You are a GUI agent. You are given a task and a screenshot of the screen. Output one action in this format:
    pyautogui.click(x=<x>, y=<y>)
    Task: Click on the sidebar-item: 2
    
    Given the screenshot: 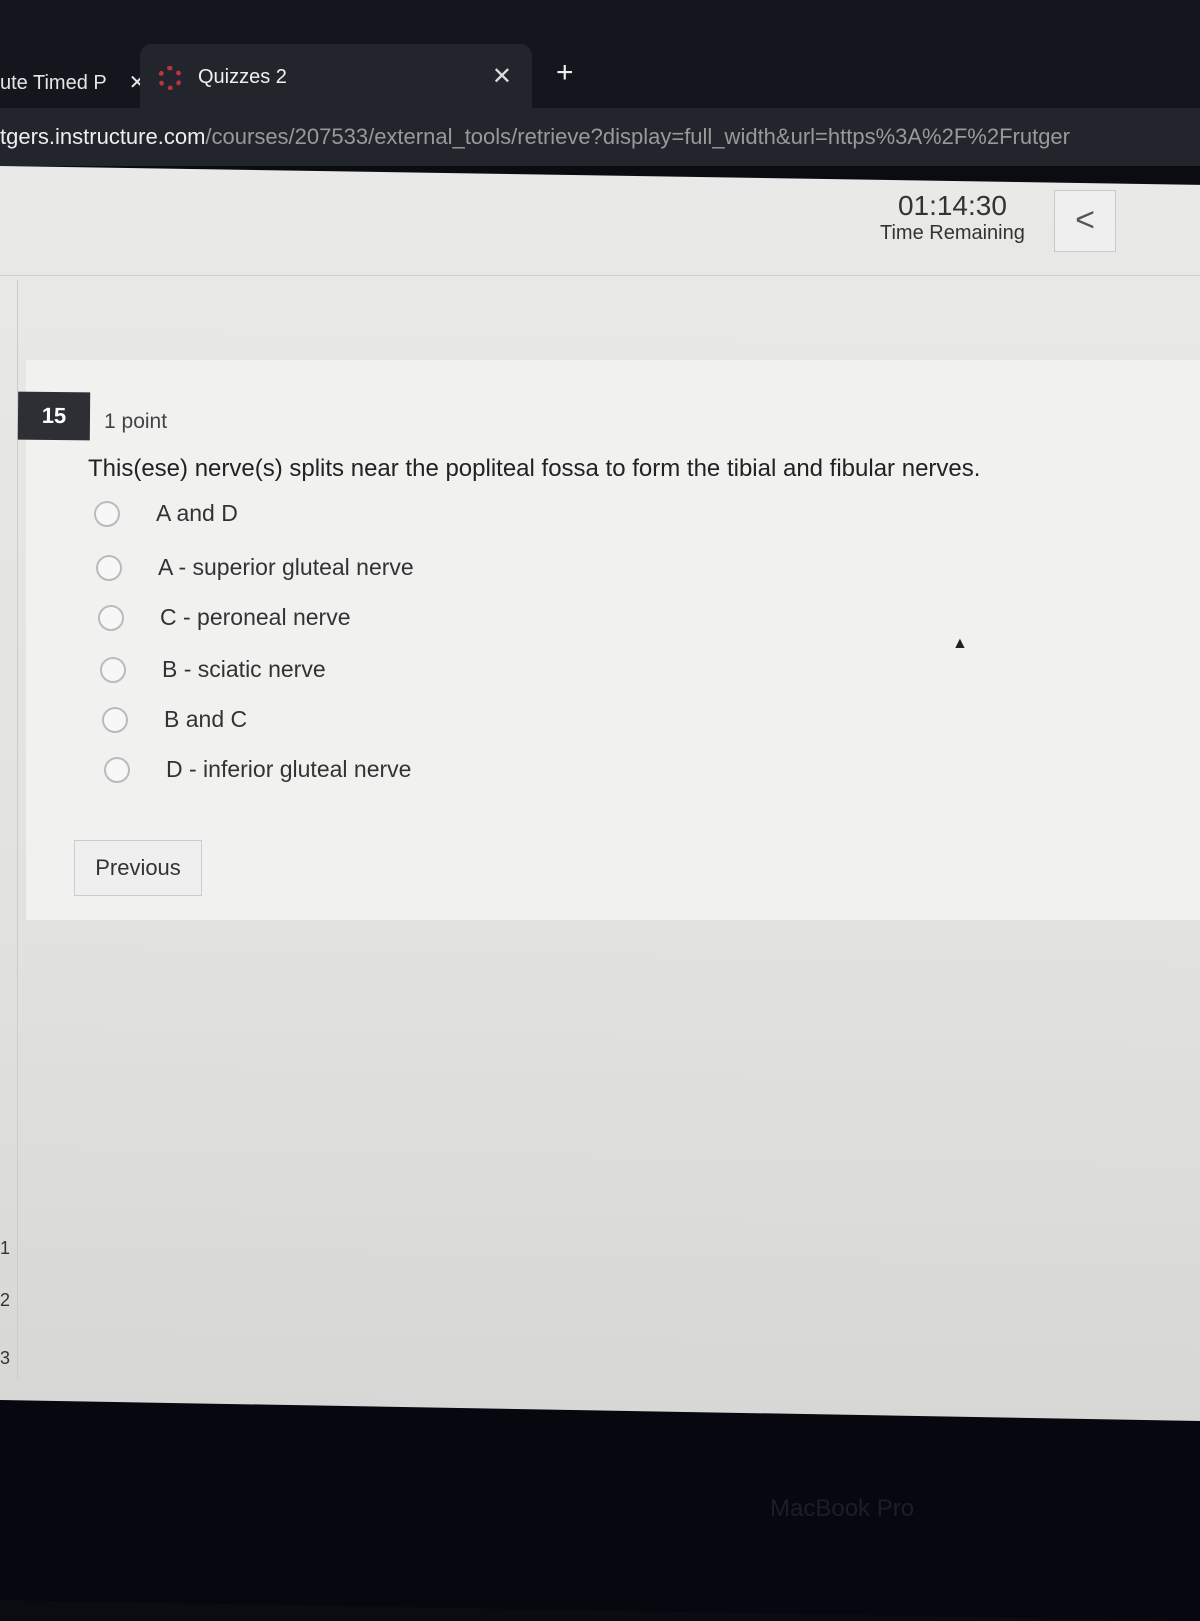 What is the action you would take?
    pyautogui.click(x=5, y=1300)
    